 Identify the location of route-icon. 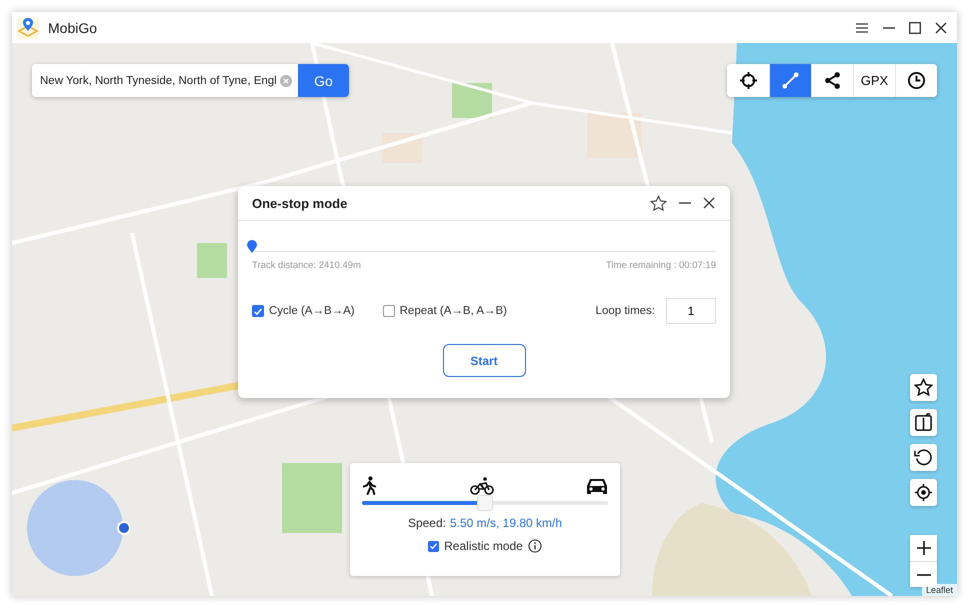
(790, 80).